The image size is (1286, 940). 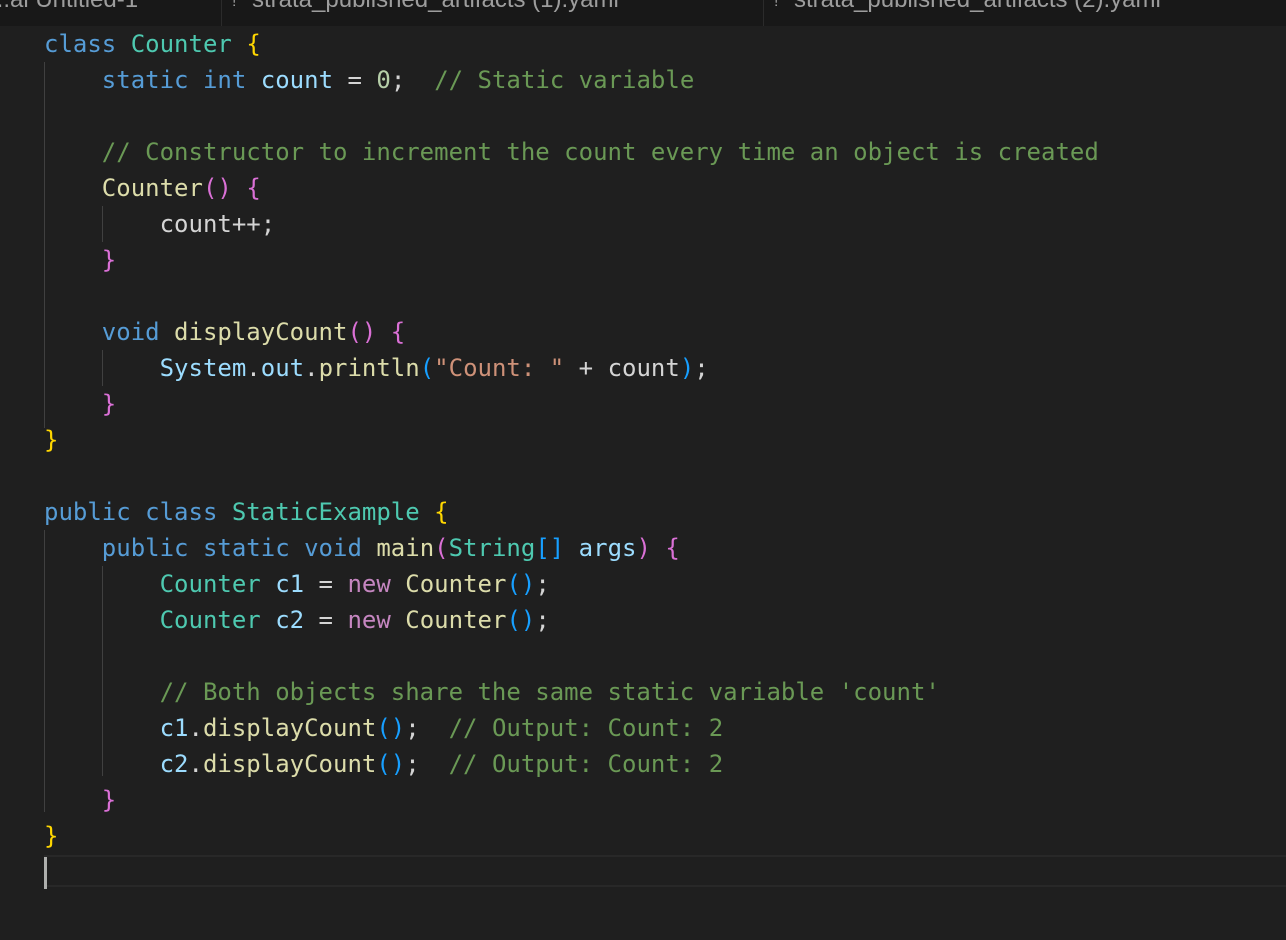 What do you see at coordinates (550, 548) in the screenshot?
I see `code-token: []` at bounding box center [550, 548].